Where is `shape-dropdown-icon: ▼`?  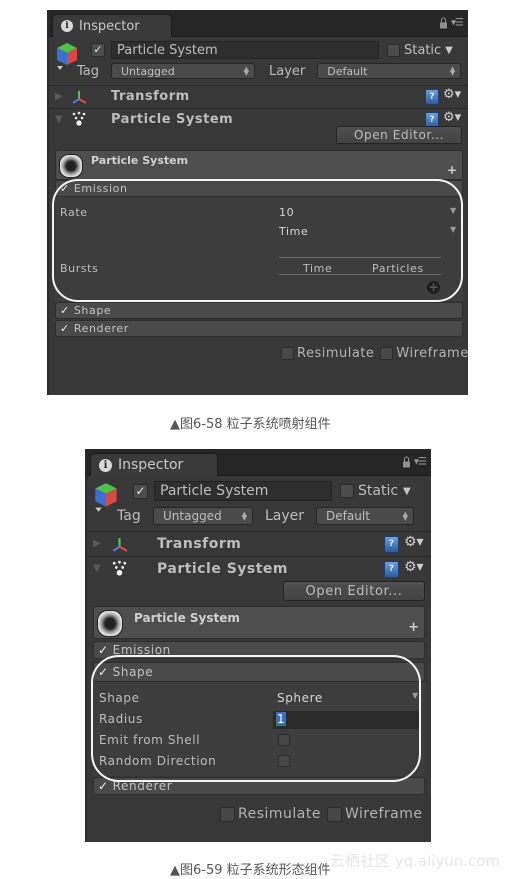
shape-dropdown-icon: ▼ is located at coordinates (415, 695).